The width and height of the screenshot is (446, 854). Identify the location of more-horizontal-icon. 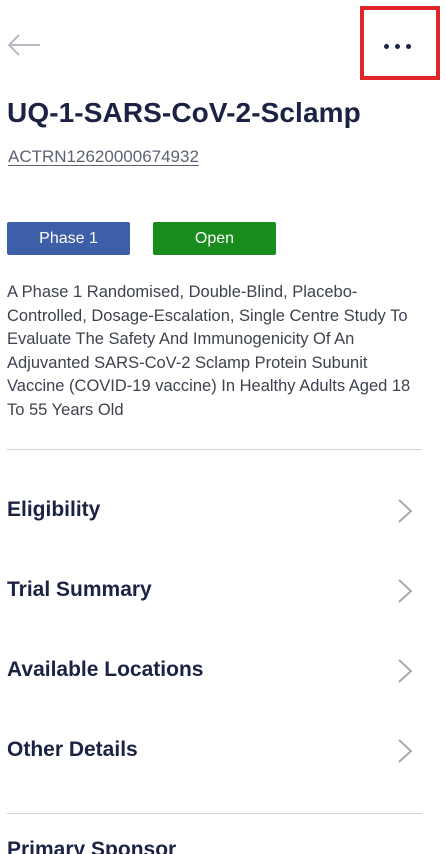
(397, 46).